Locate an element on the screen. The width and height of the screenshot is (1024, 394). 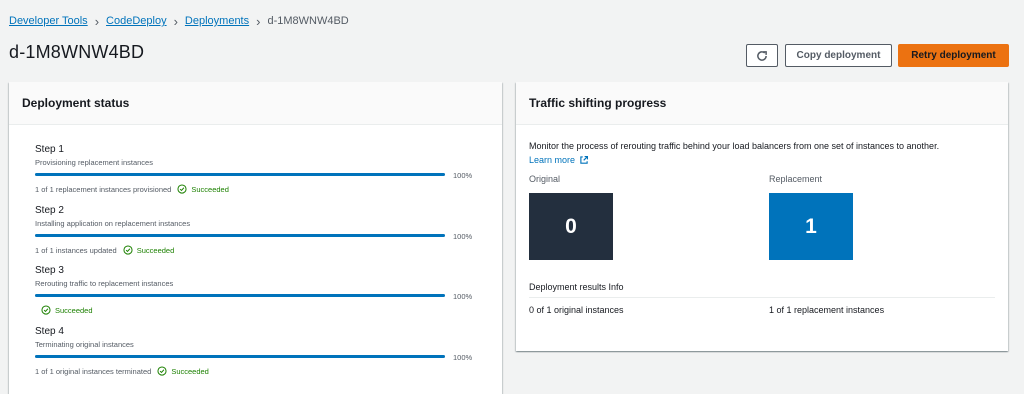
refresh-icon is located at coordinates (762, 55).